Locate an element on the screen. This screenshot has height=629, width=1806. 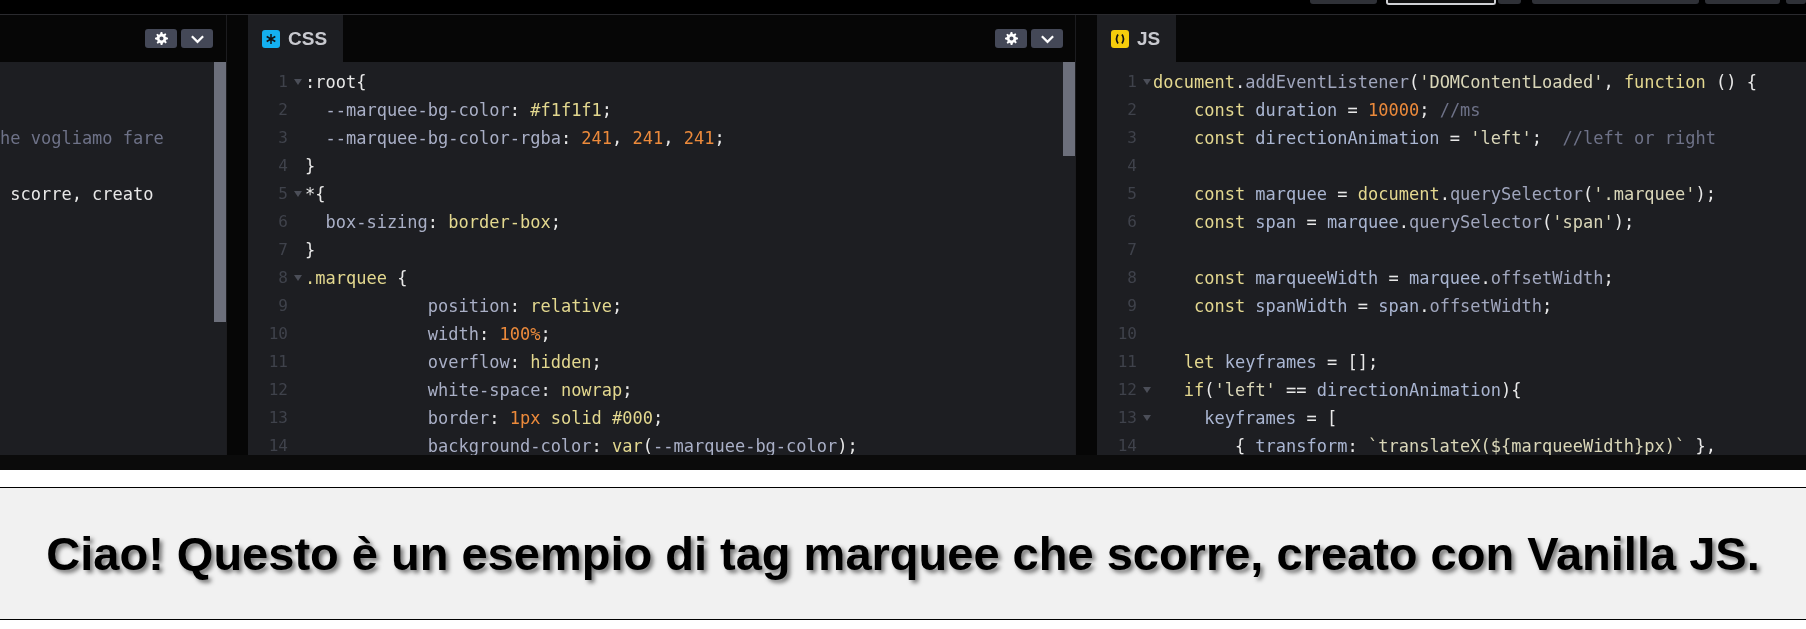
code-line: background-color: var(--marquee-bg-color); is located at coordinates (642, 445).